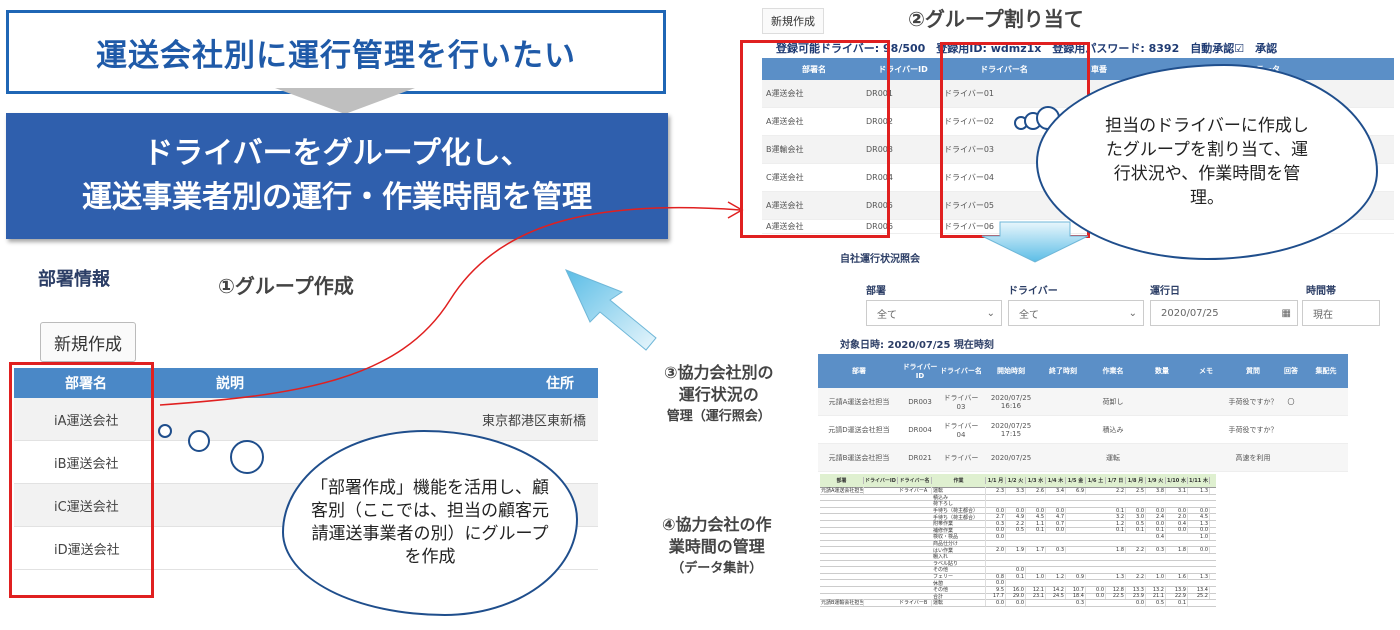 This screenshot has height=630, width=1400. I want to click on connector-curve, so click(450, 306).